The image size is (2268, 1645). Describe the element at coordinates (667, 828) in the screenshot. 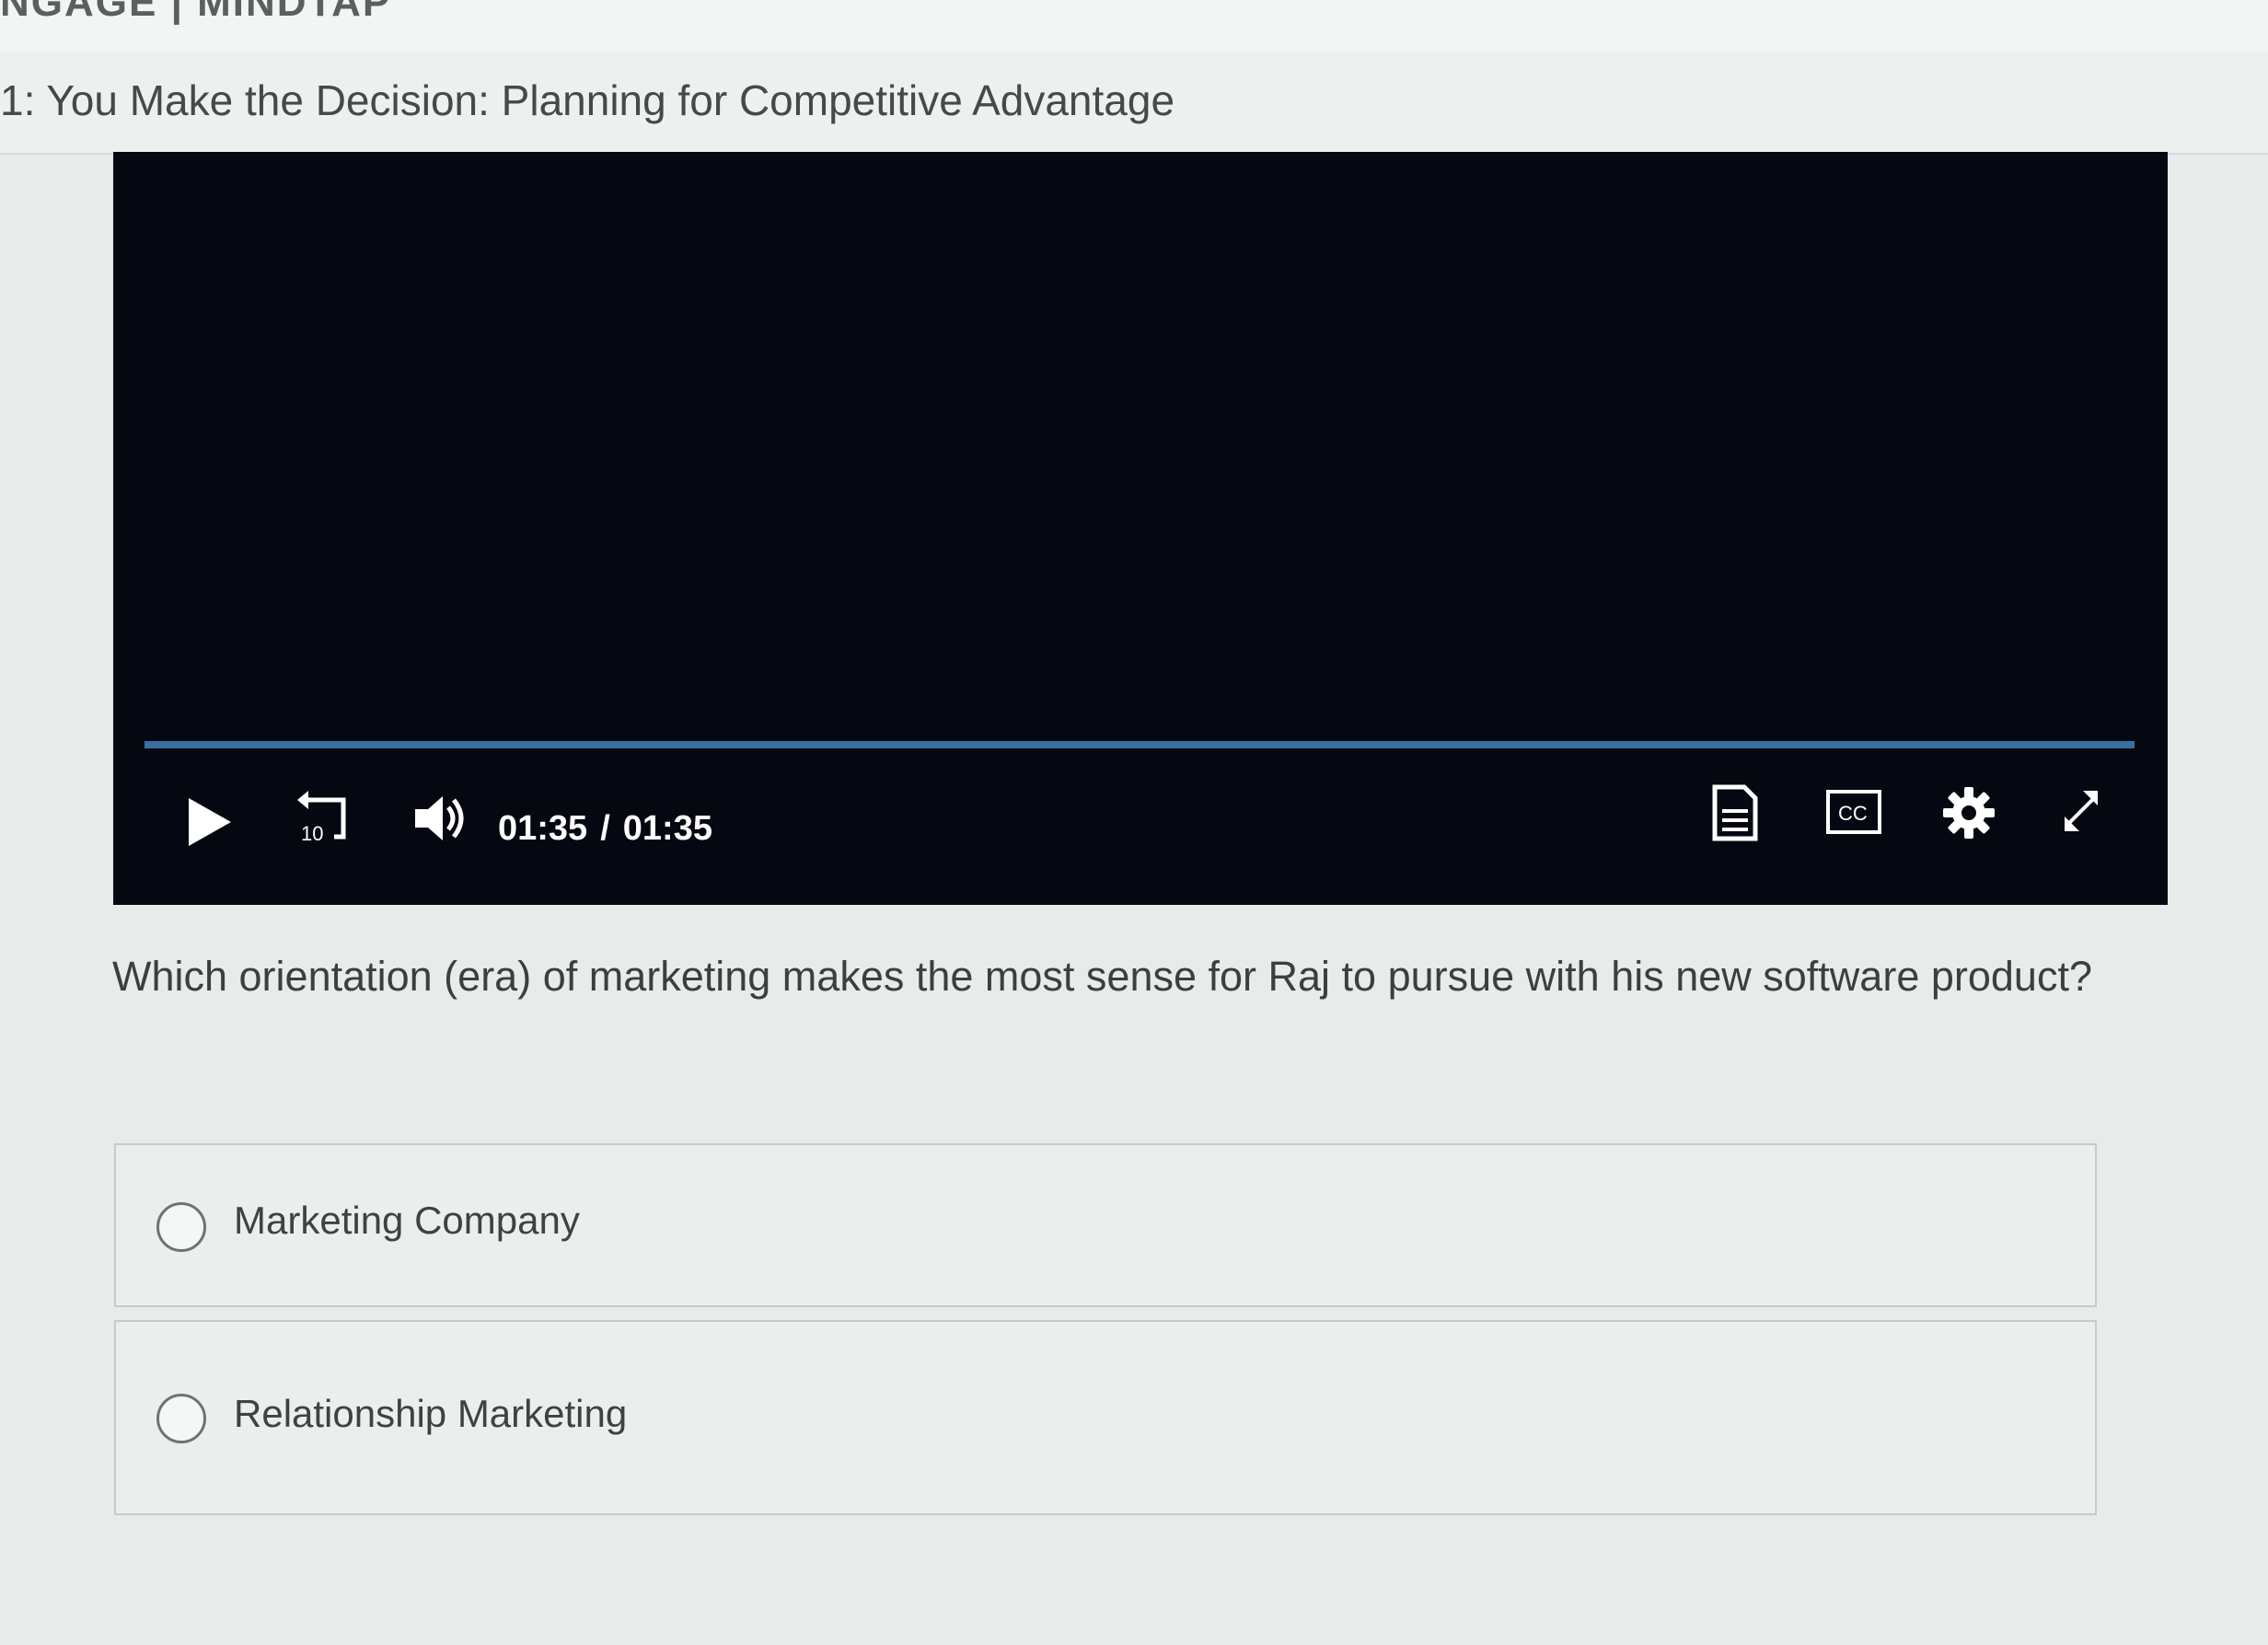

I see `duration: 01:35` at that location.